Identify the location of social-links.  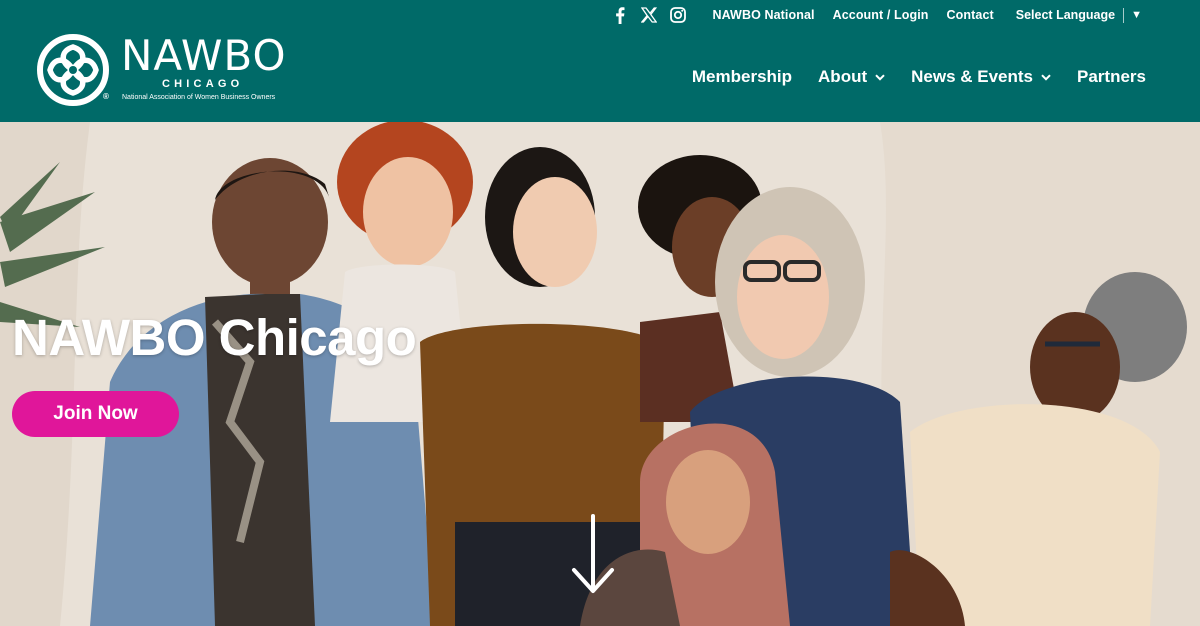
(648, 15).